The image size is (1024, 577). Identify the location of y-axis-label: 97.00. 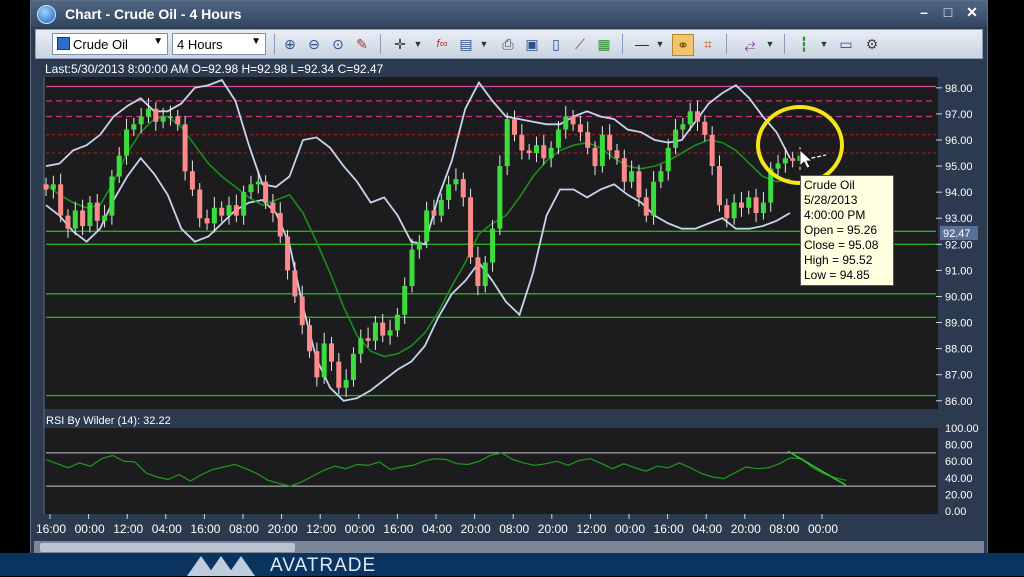
(959, 115).